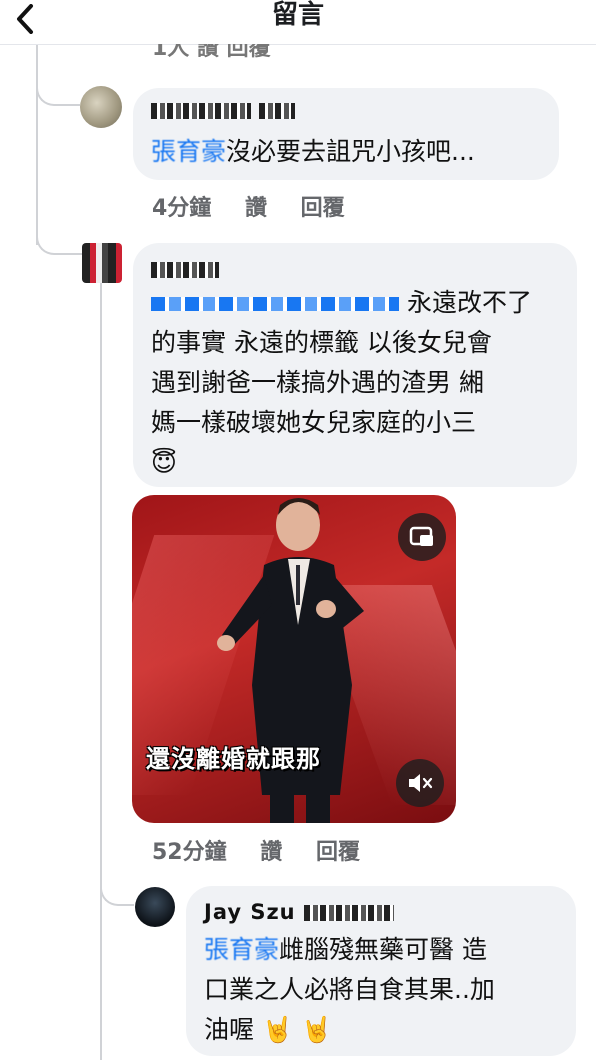 This screenshot has width=596, height=1060. What do you see at coordinates (297, 15) in the screenshot?
I see `page-title: 留言` at bounding box center [297, 15].